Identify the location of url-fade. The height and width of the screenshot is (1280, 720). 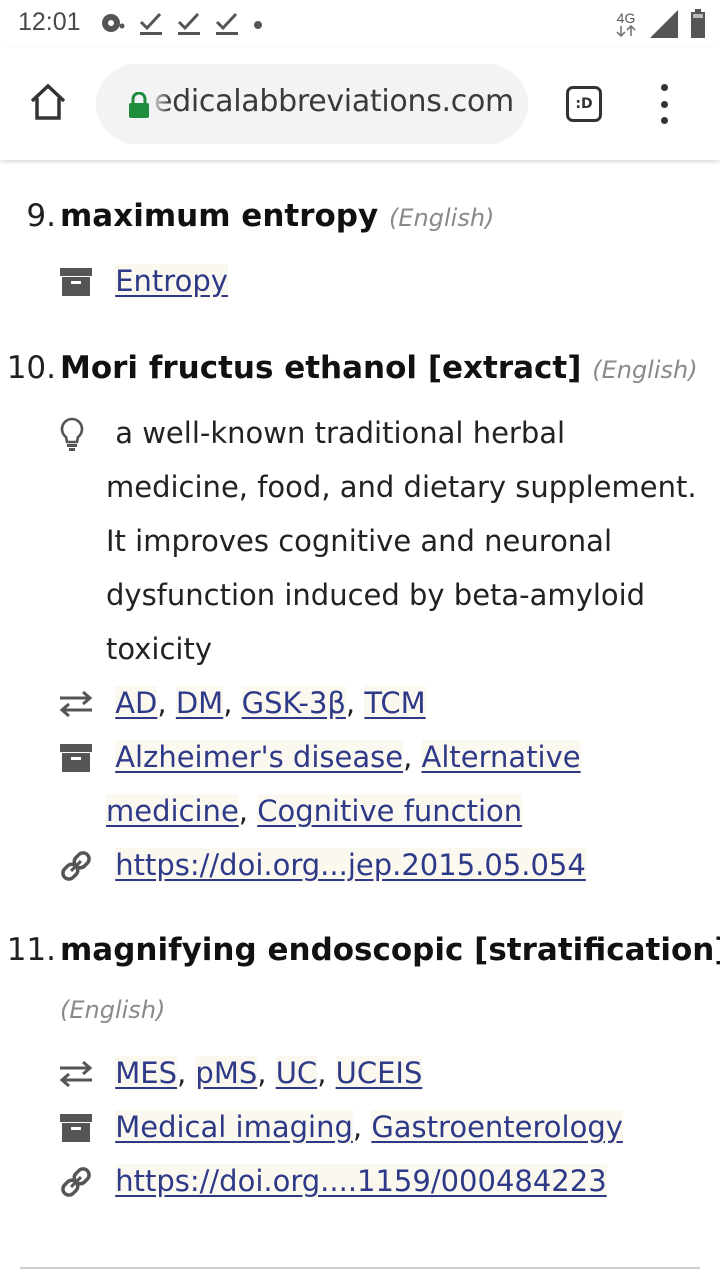
(160, 104).